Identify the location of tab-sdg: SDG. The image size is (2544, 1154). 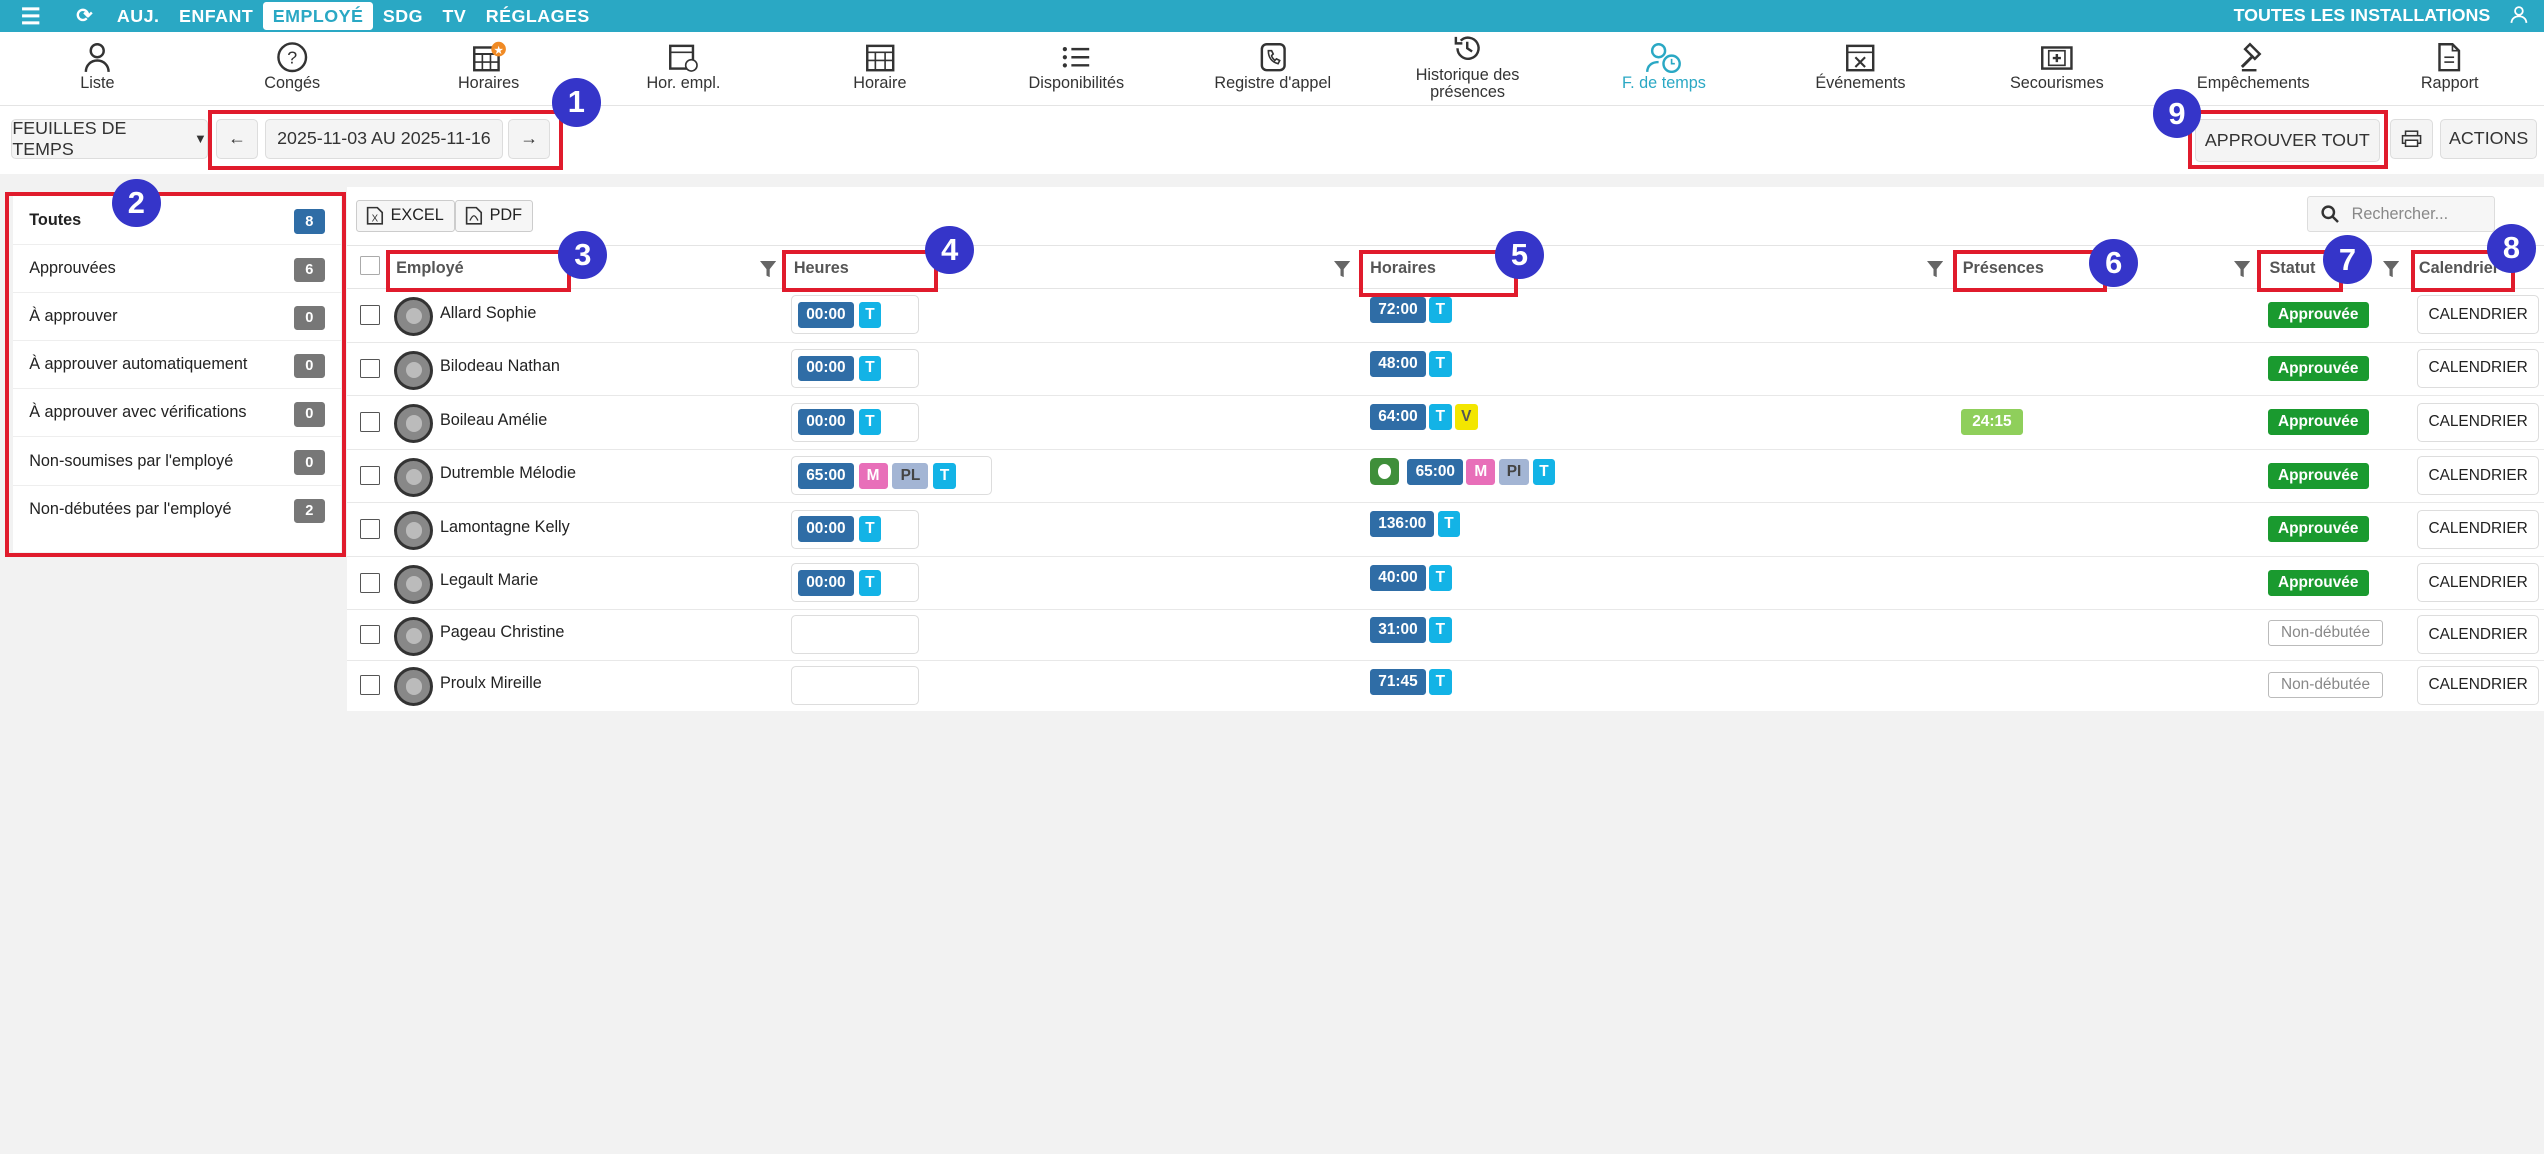
(403, 15).